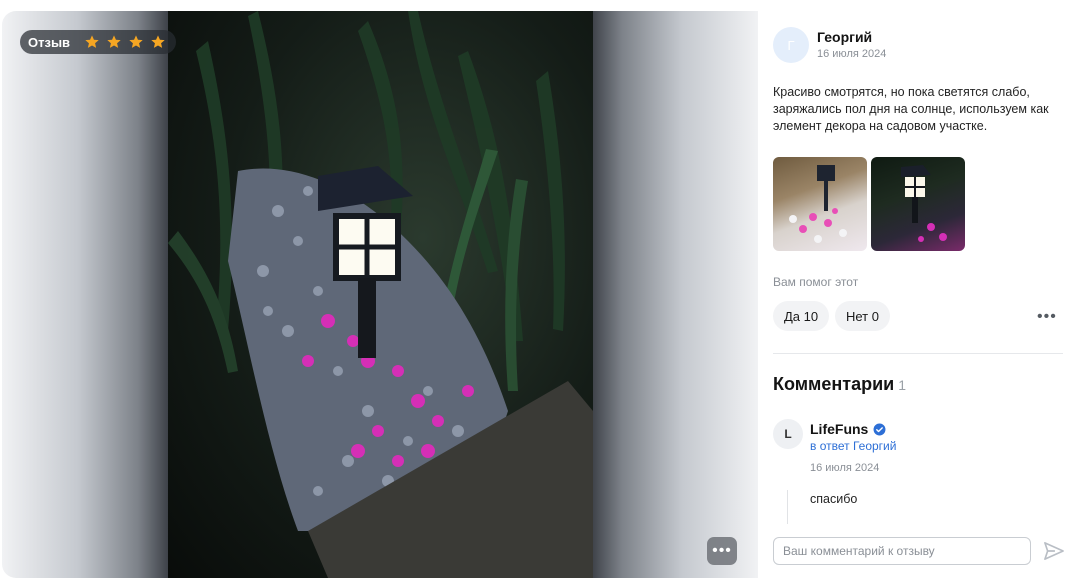 Image resolution: width=1090 pixels, height=584 pixels. I want to click on comment-author: LifeFuns, so click(848, 429).